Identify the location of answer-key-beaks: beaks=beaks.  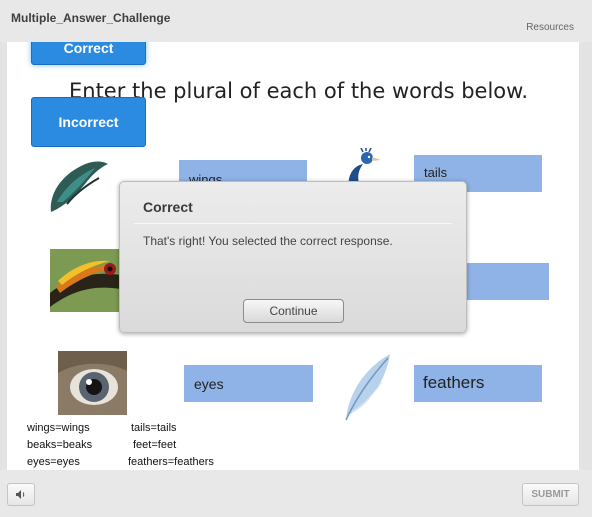
(60, 445).